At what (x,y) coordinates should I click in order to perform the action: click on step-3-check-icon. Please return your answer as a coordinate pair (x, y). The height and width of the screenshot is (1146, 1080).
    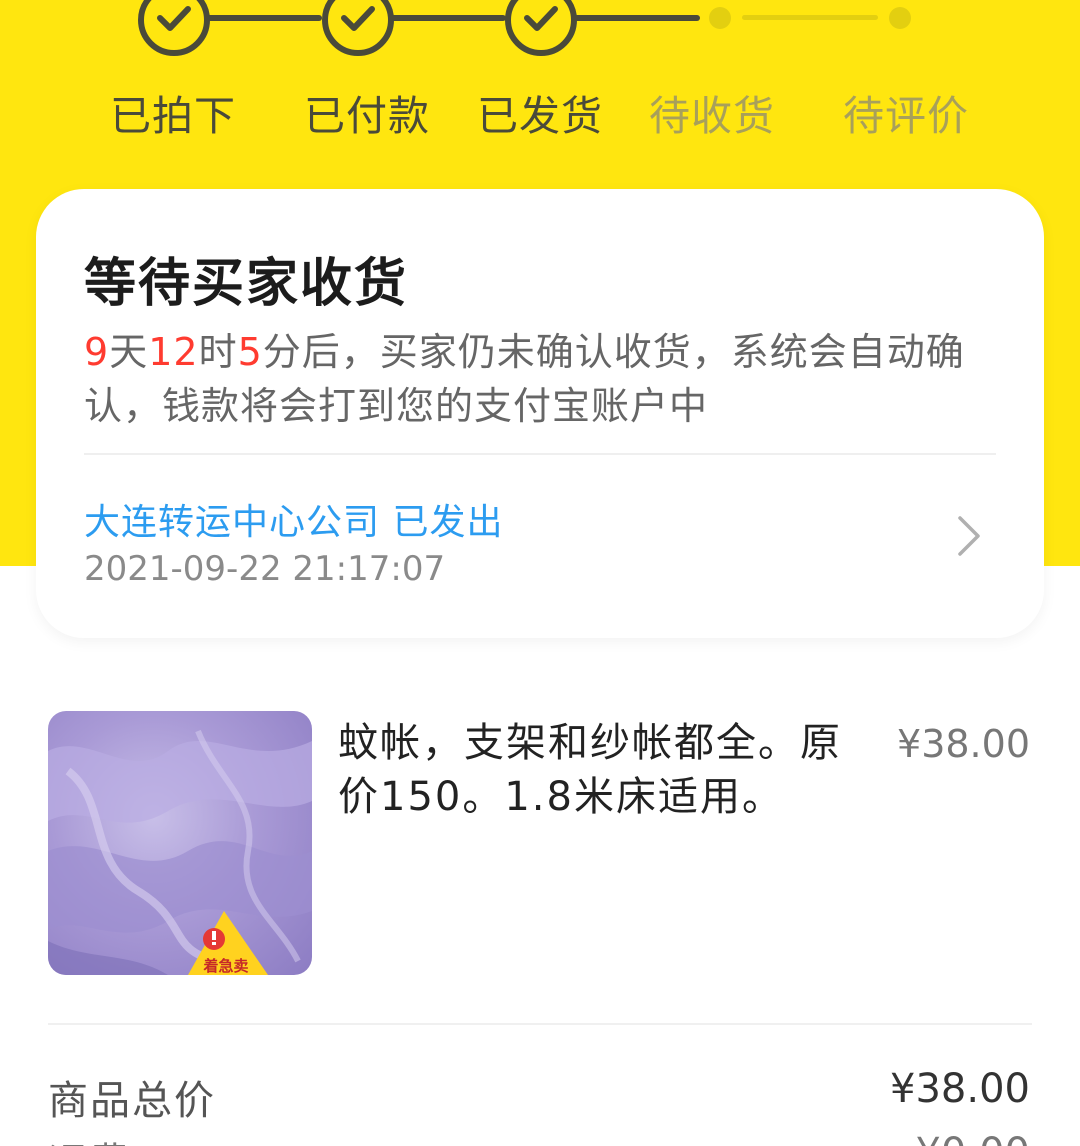
    Looking at the image, I should click on (541, 28).